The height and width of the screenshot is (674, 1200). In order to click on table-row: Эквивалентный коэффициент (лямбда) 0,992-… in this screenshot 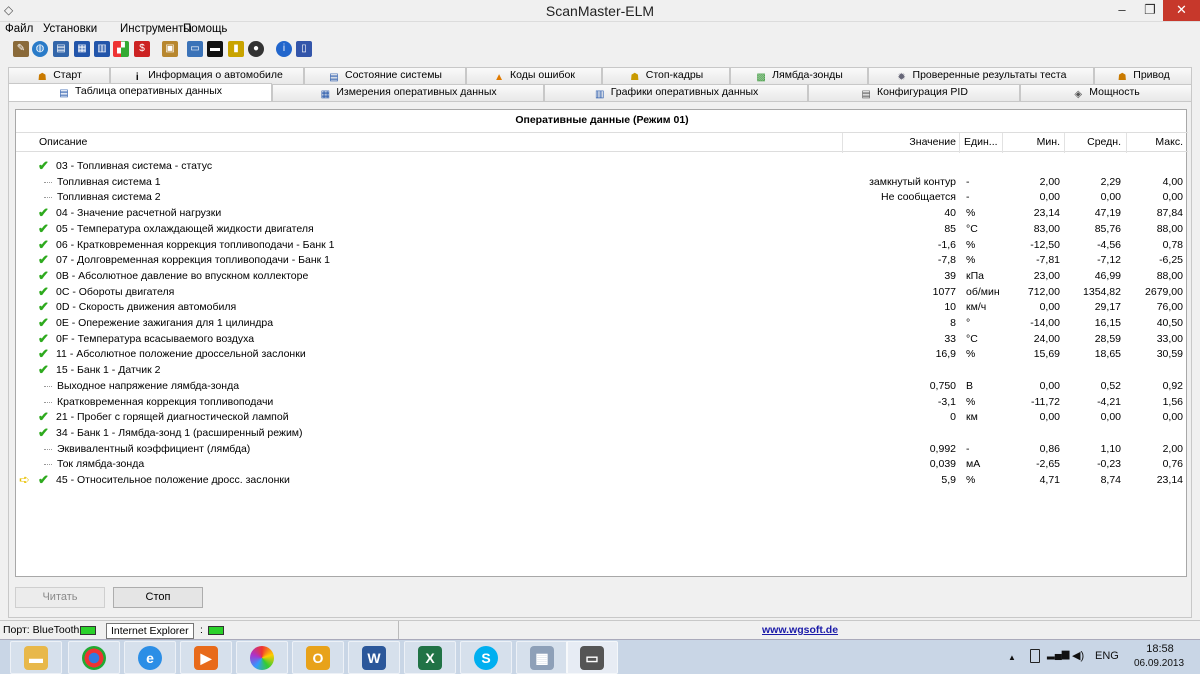, I will do `click(602, 450)`.